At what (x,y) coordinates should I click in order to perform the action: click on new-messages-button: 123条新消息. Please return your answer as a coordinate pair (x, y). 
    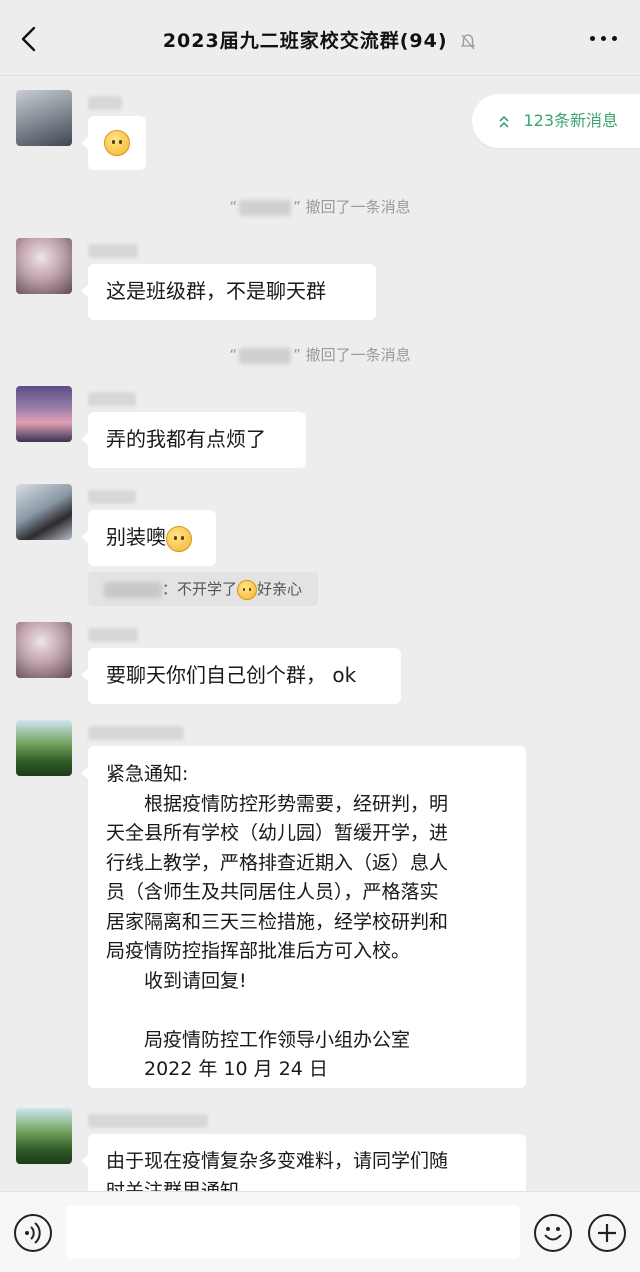
    Looking at the image, I should click on (556, 121).